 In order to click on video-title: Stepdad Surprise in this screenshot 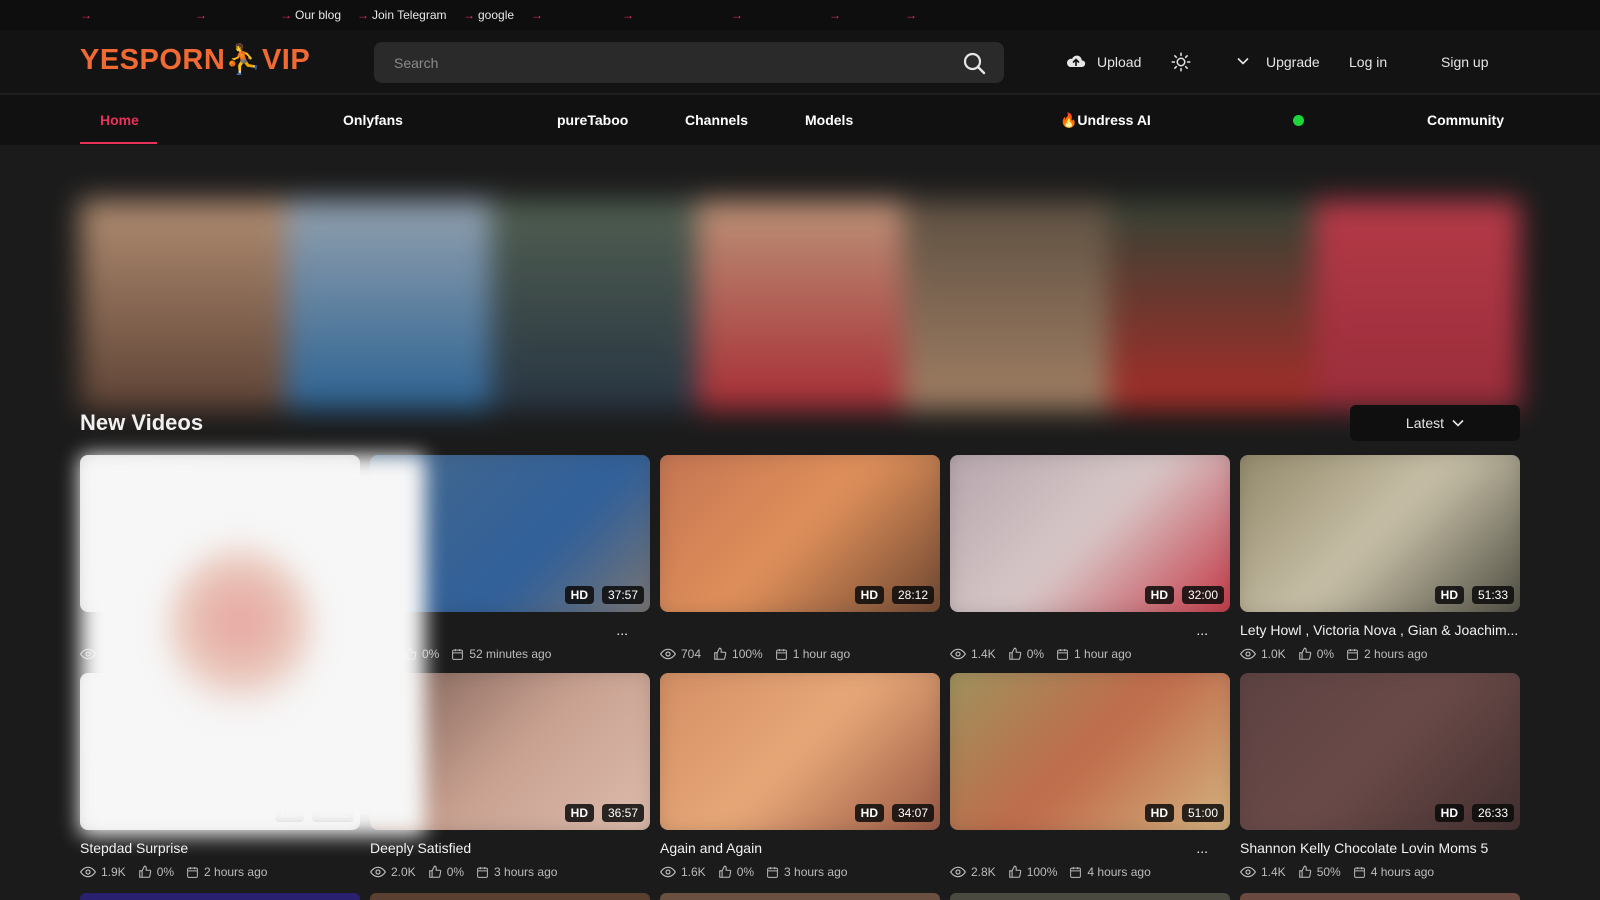, I will do `click(220, 849)`.